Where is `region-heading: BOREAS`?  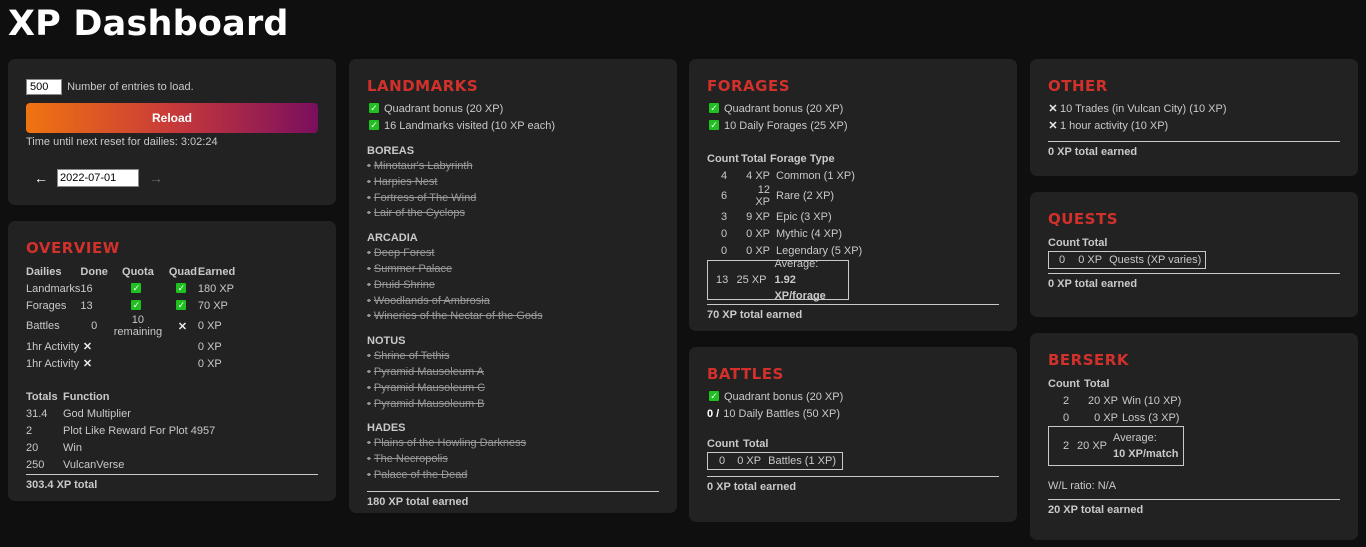
region-heading: BOREAS is located at coordinates (391, 151).